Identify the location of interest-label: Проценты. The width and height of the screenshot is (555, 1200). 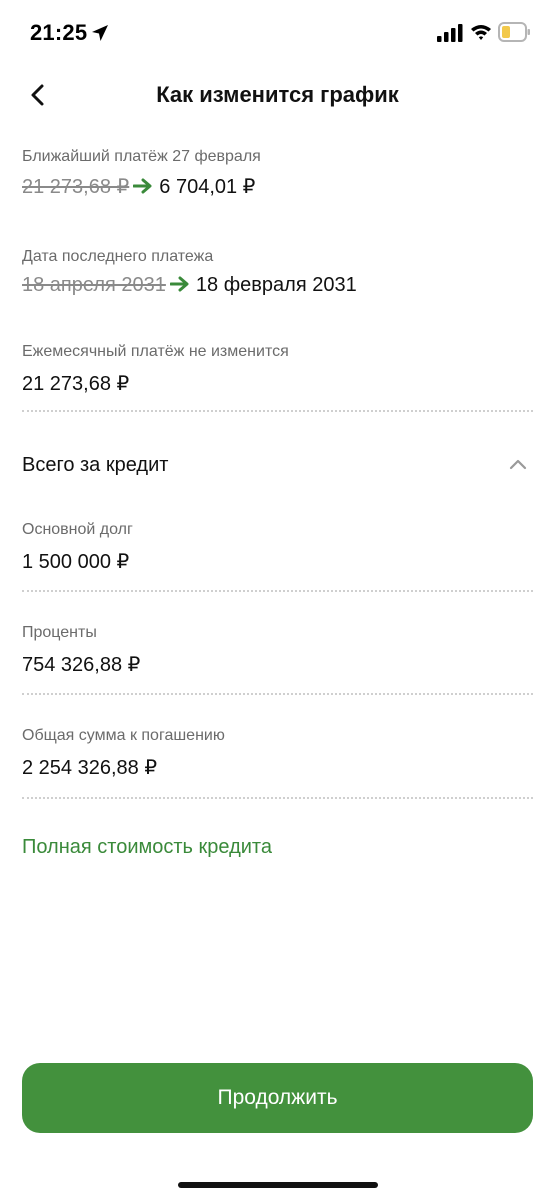
(59, 632).